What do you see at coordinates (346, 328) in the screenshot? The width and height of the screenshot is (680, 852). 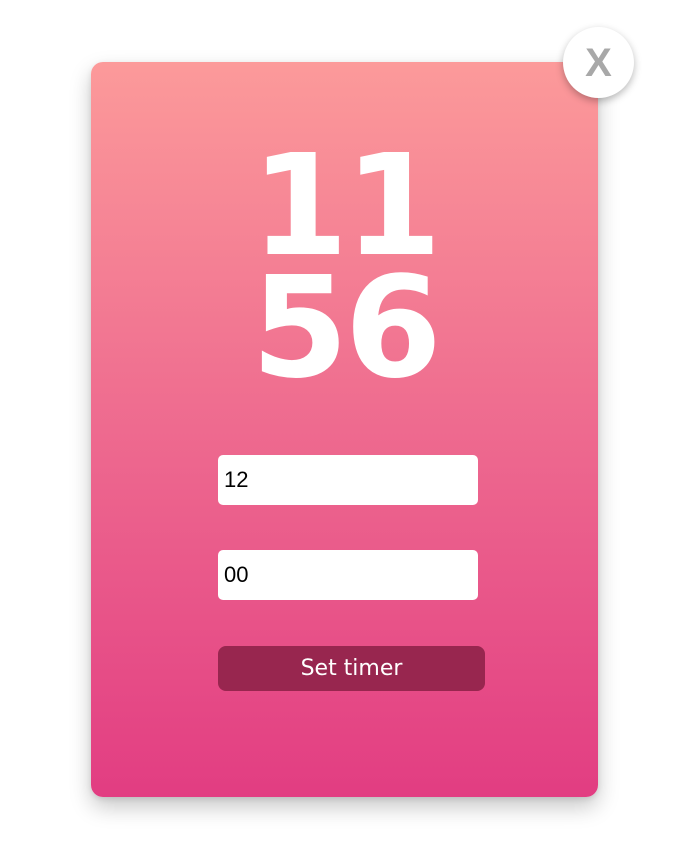 I see `clock-minutes-display: 56` at bounding box center [346, 328].